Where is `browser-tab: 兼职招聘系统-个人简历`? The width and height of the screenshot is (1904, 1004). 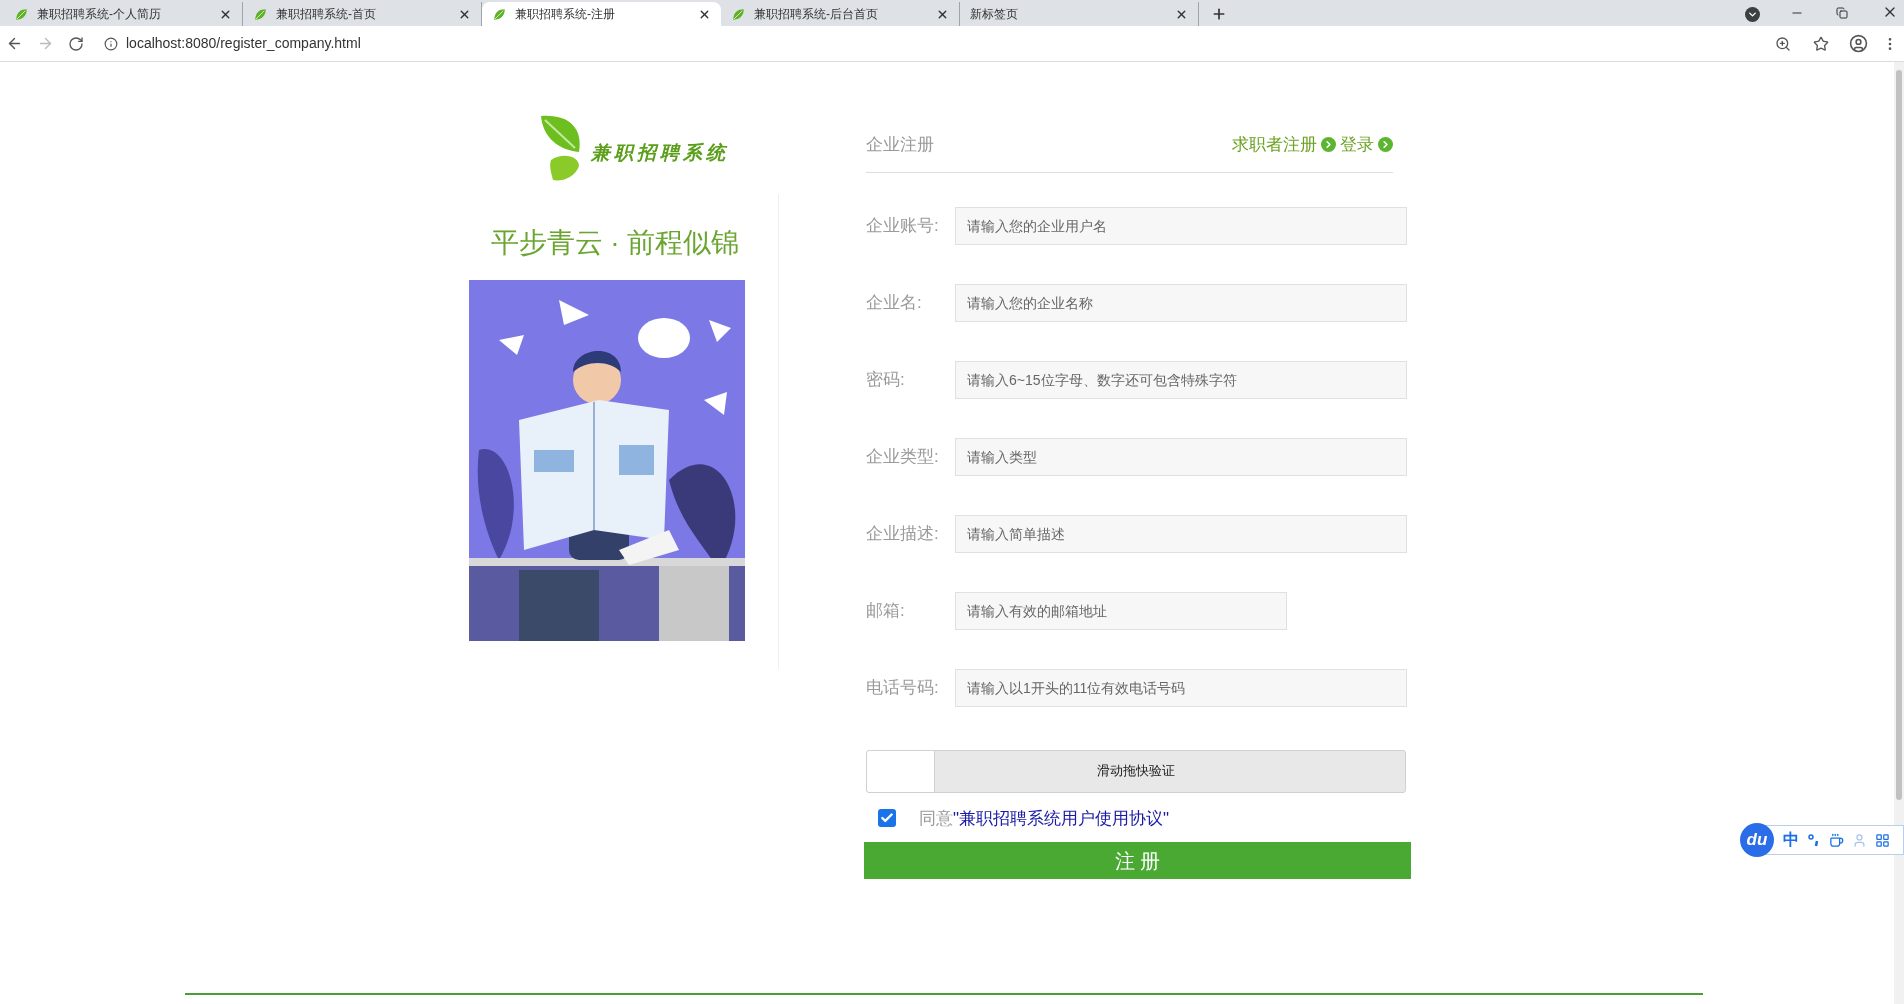 browser-tab: 兼职招聘系统-个人简历 is located at coordinates (123, 14).